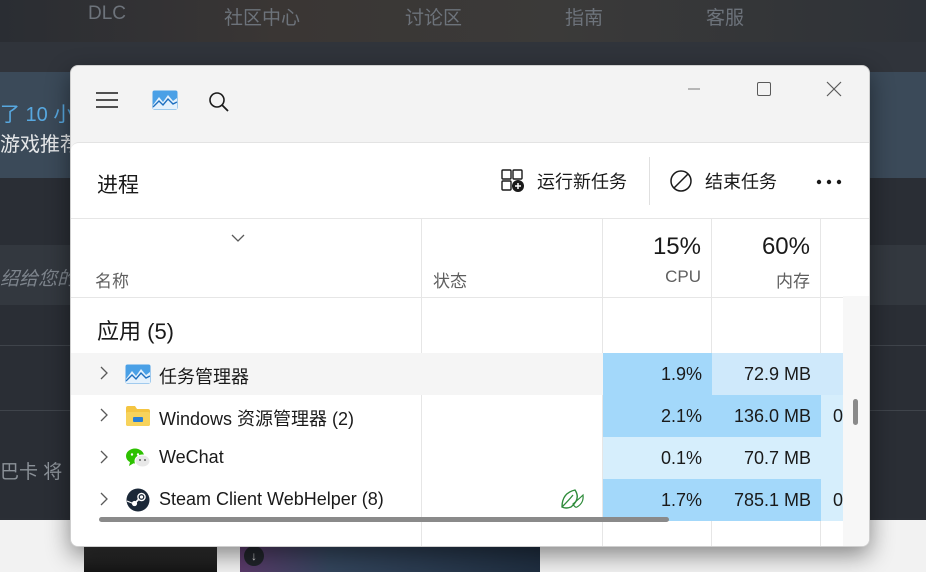 This screenshot has width=926, height=572. I want to click on memory-total: 60%, so click(785, 246).